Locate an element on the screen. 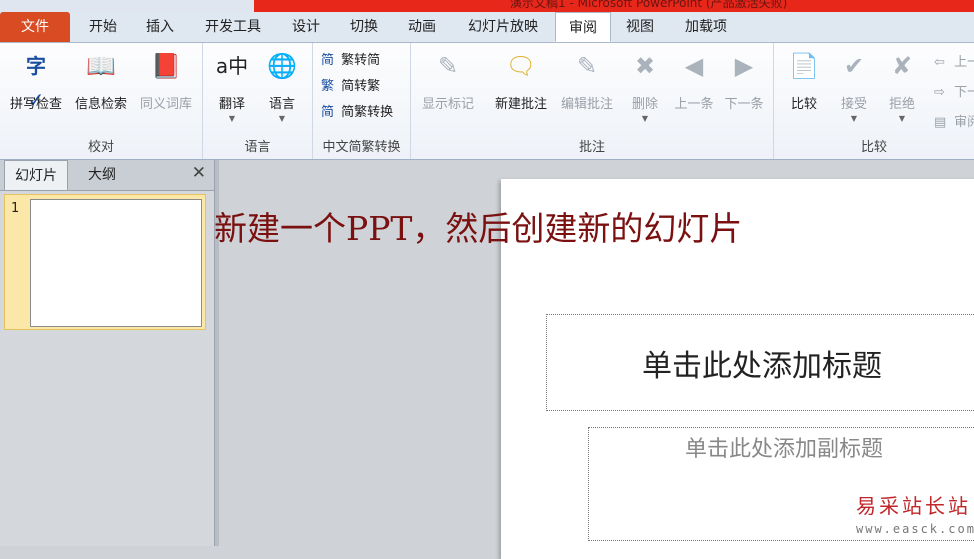 This screenshot has height=559, width=974. edit-comment-button: ✎ 编辑批注 is located at coordinates (587, 80).